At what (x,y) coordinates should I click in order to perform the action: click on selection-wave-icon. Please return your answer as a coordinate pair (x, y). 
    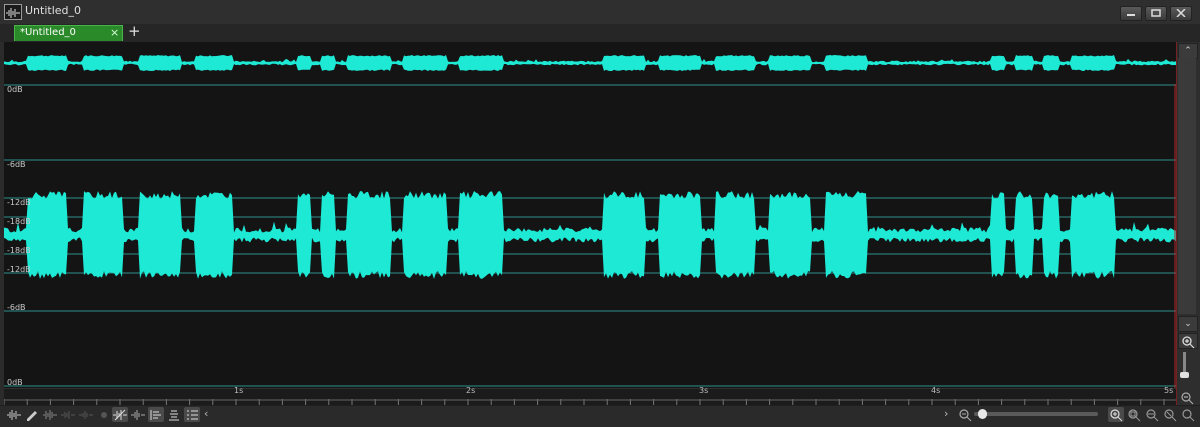
    Looking at the image, I should click on (138, 415).